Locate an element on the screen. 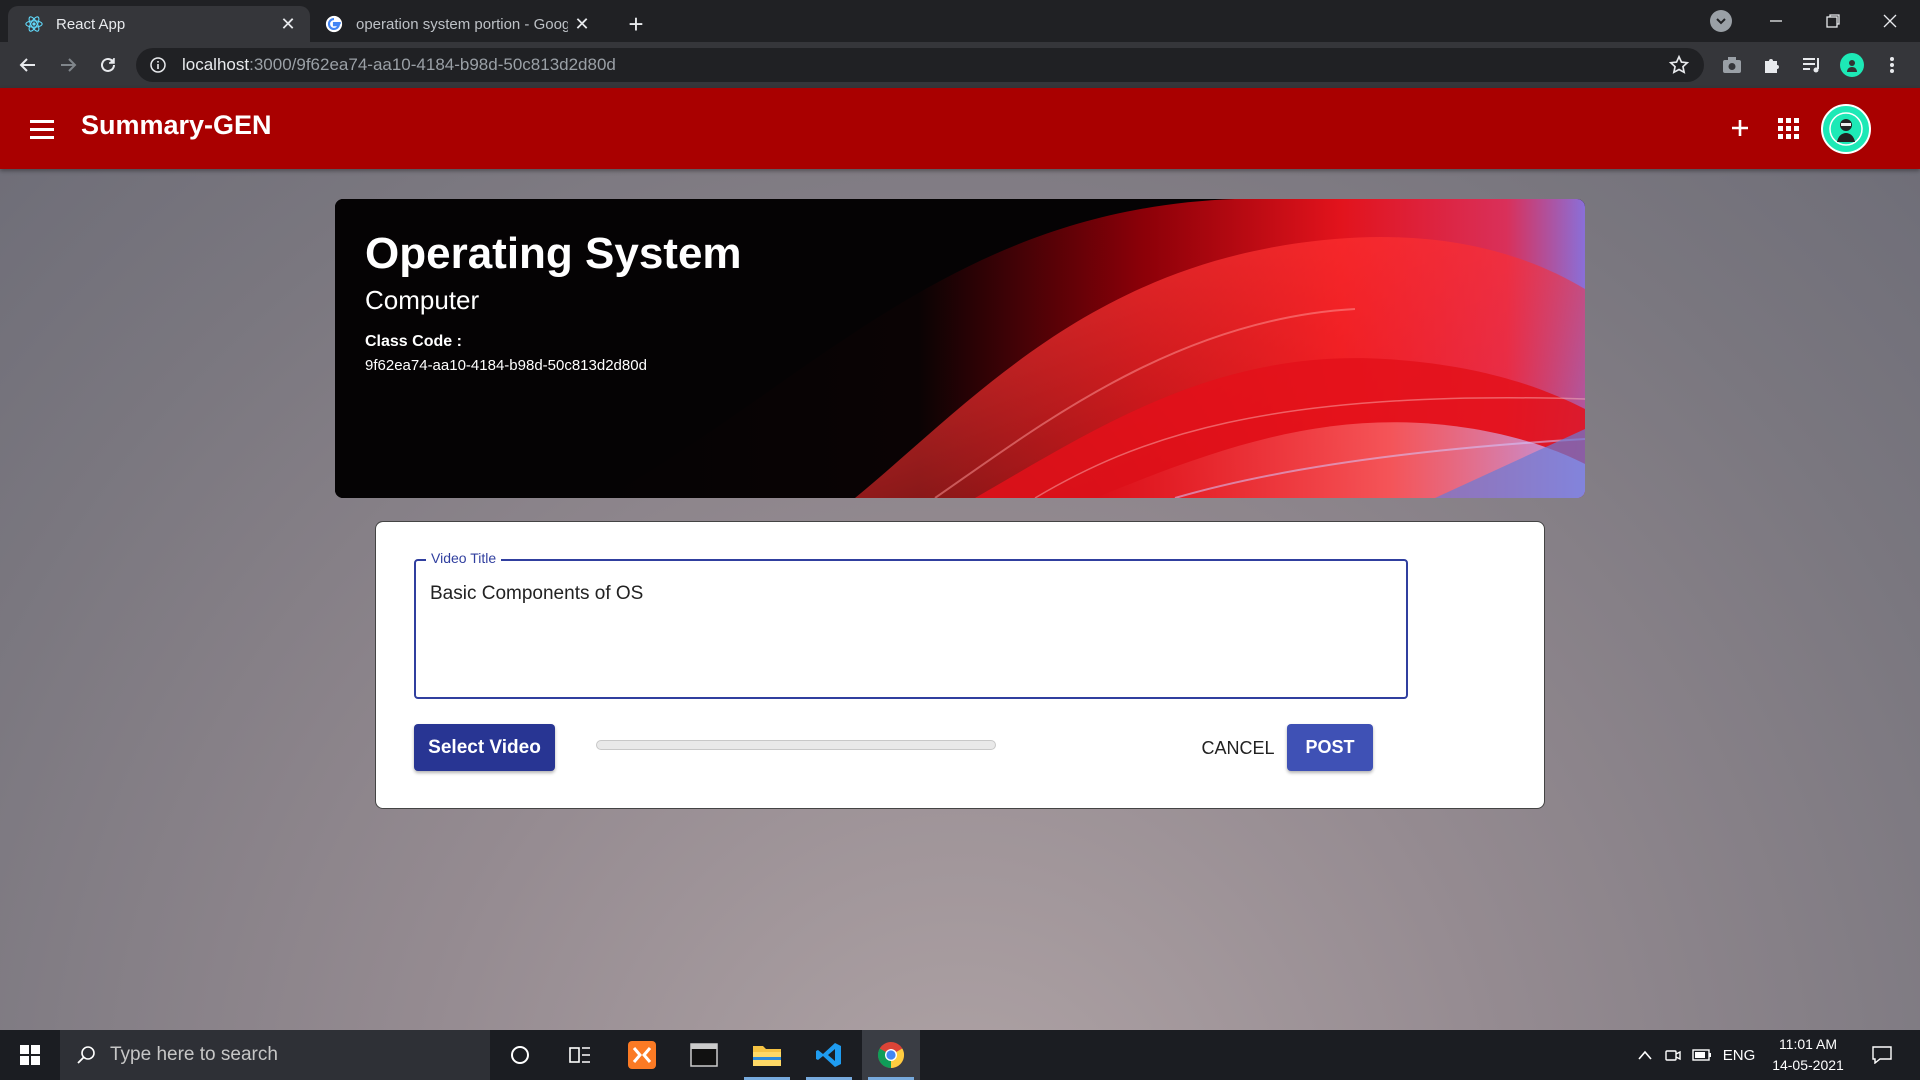 Image resolution: width=1920 pixels, height=1080 pixels. browser-menu-icon is located at coordinates (1892, 65).